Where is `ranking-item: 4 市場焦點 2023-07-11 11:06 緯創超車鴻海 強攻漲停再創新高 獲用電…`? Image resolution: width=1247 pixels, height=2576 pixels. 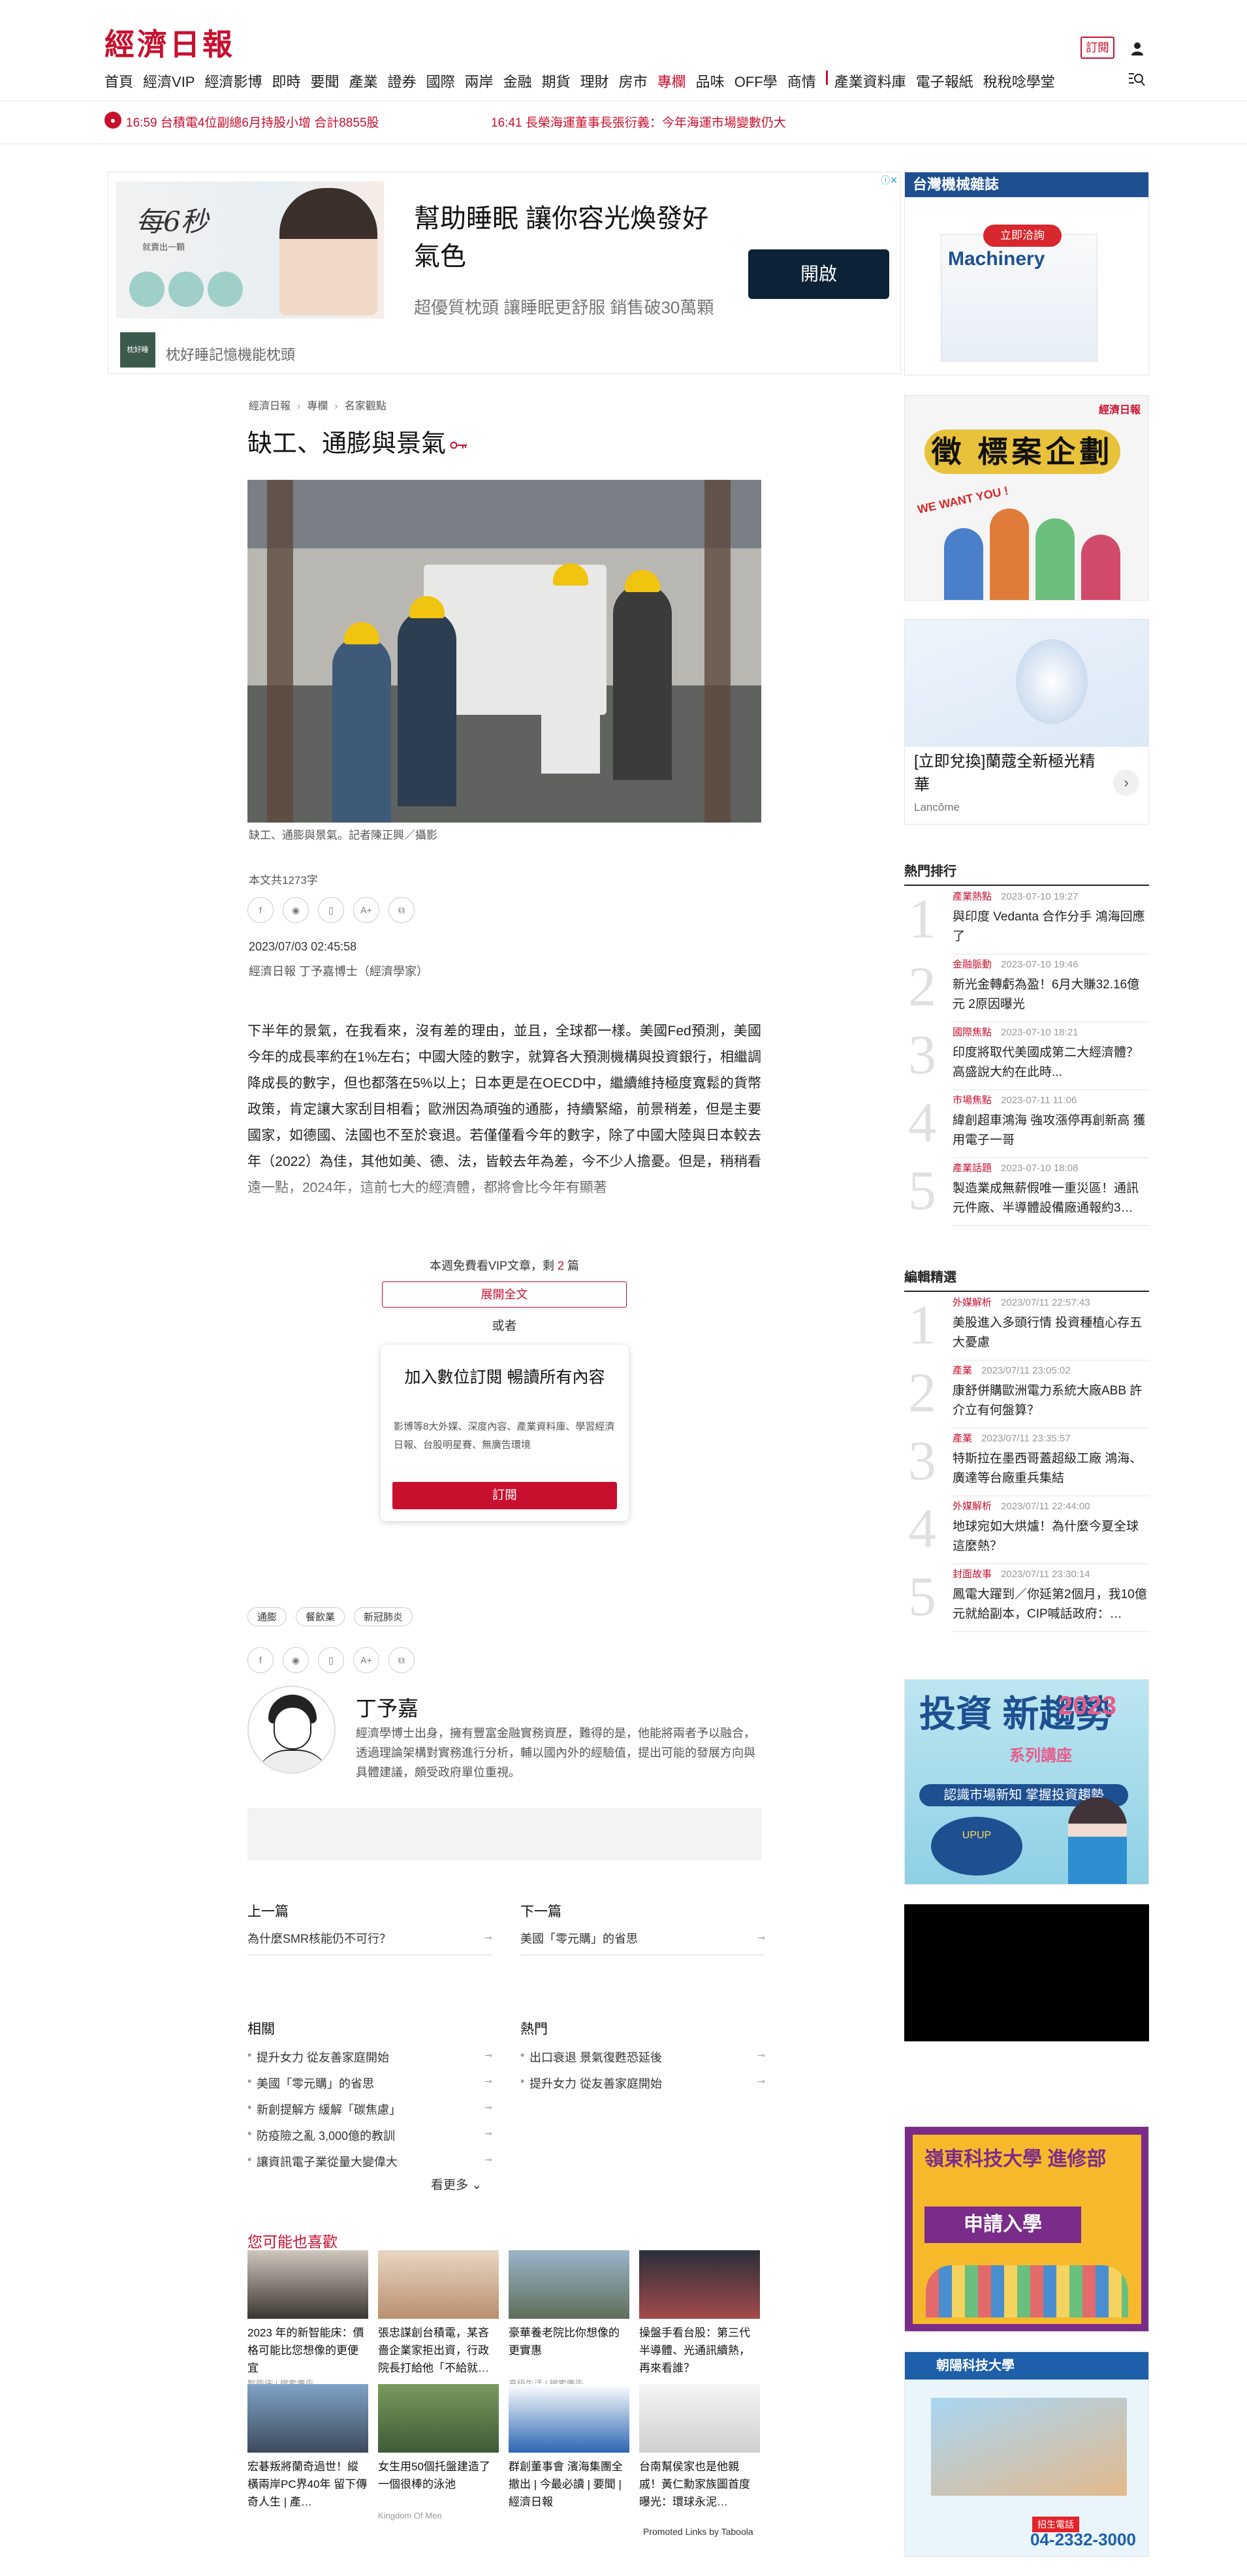 ranking-item: 4 市場焦點 2023-07-11 11:06 緯創超車鴻海 強攻漲停再創新高 獲用電… is located at coordinates (1026, 1124).